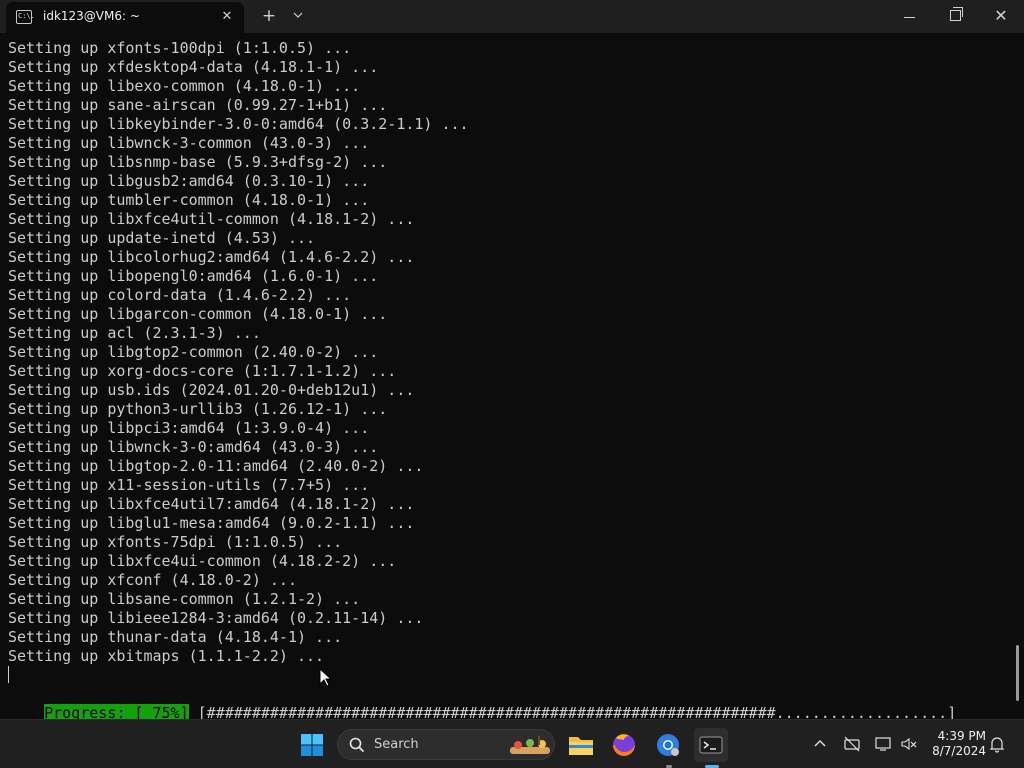 The height and width of the screenshot is (768, 1024). I want to click on close-window-button: ✕, so click(1001, 16).